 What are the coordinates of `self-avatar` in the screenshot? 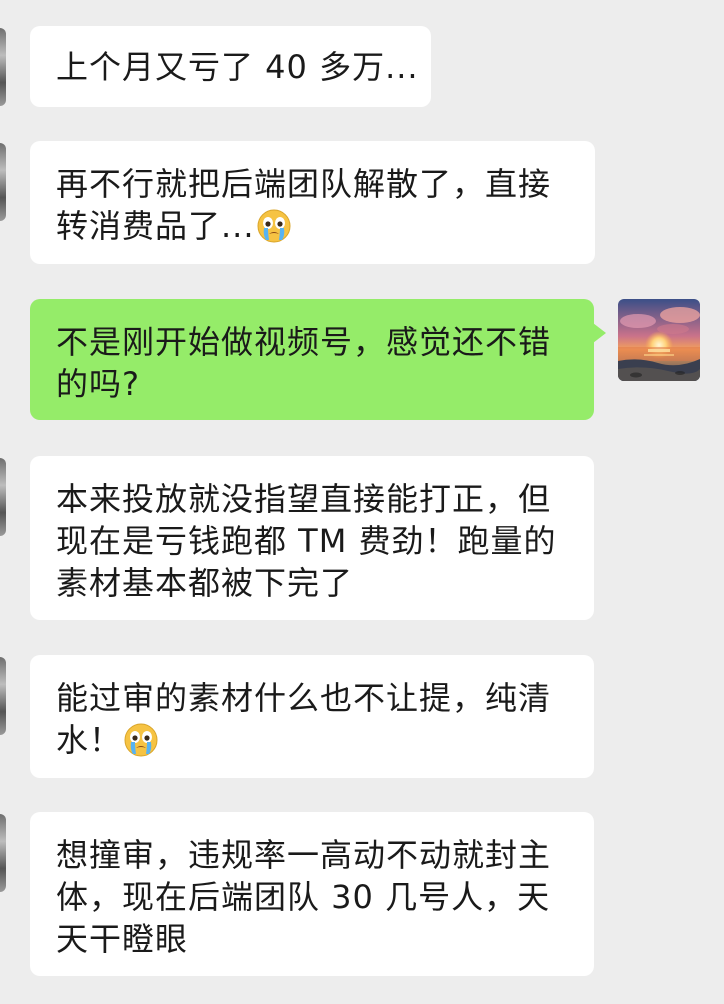 It's located at (659, 340).